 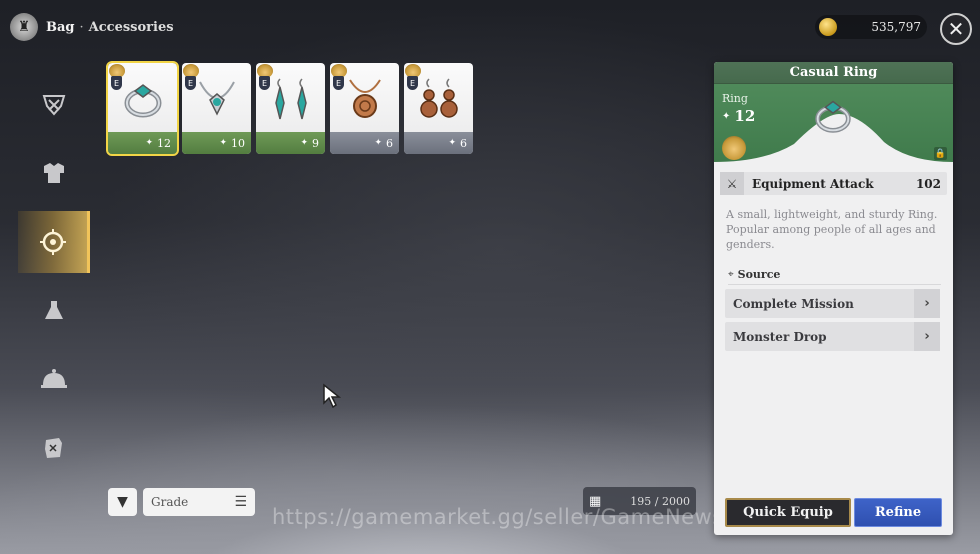 I want to click on breadcrumb: Bag · Accessories, so click(x=110, y=27).